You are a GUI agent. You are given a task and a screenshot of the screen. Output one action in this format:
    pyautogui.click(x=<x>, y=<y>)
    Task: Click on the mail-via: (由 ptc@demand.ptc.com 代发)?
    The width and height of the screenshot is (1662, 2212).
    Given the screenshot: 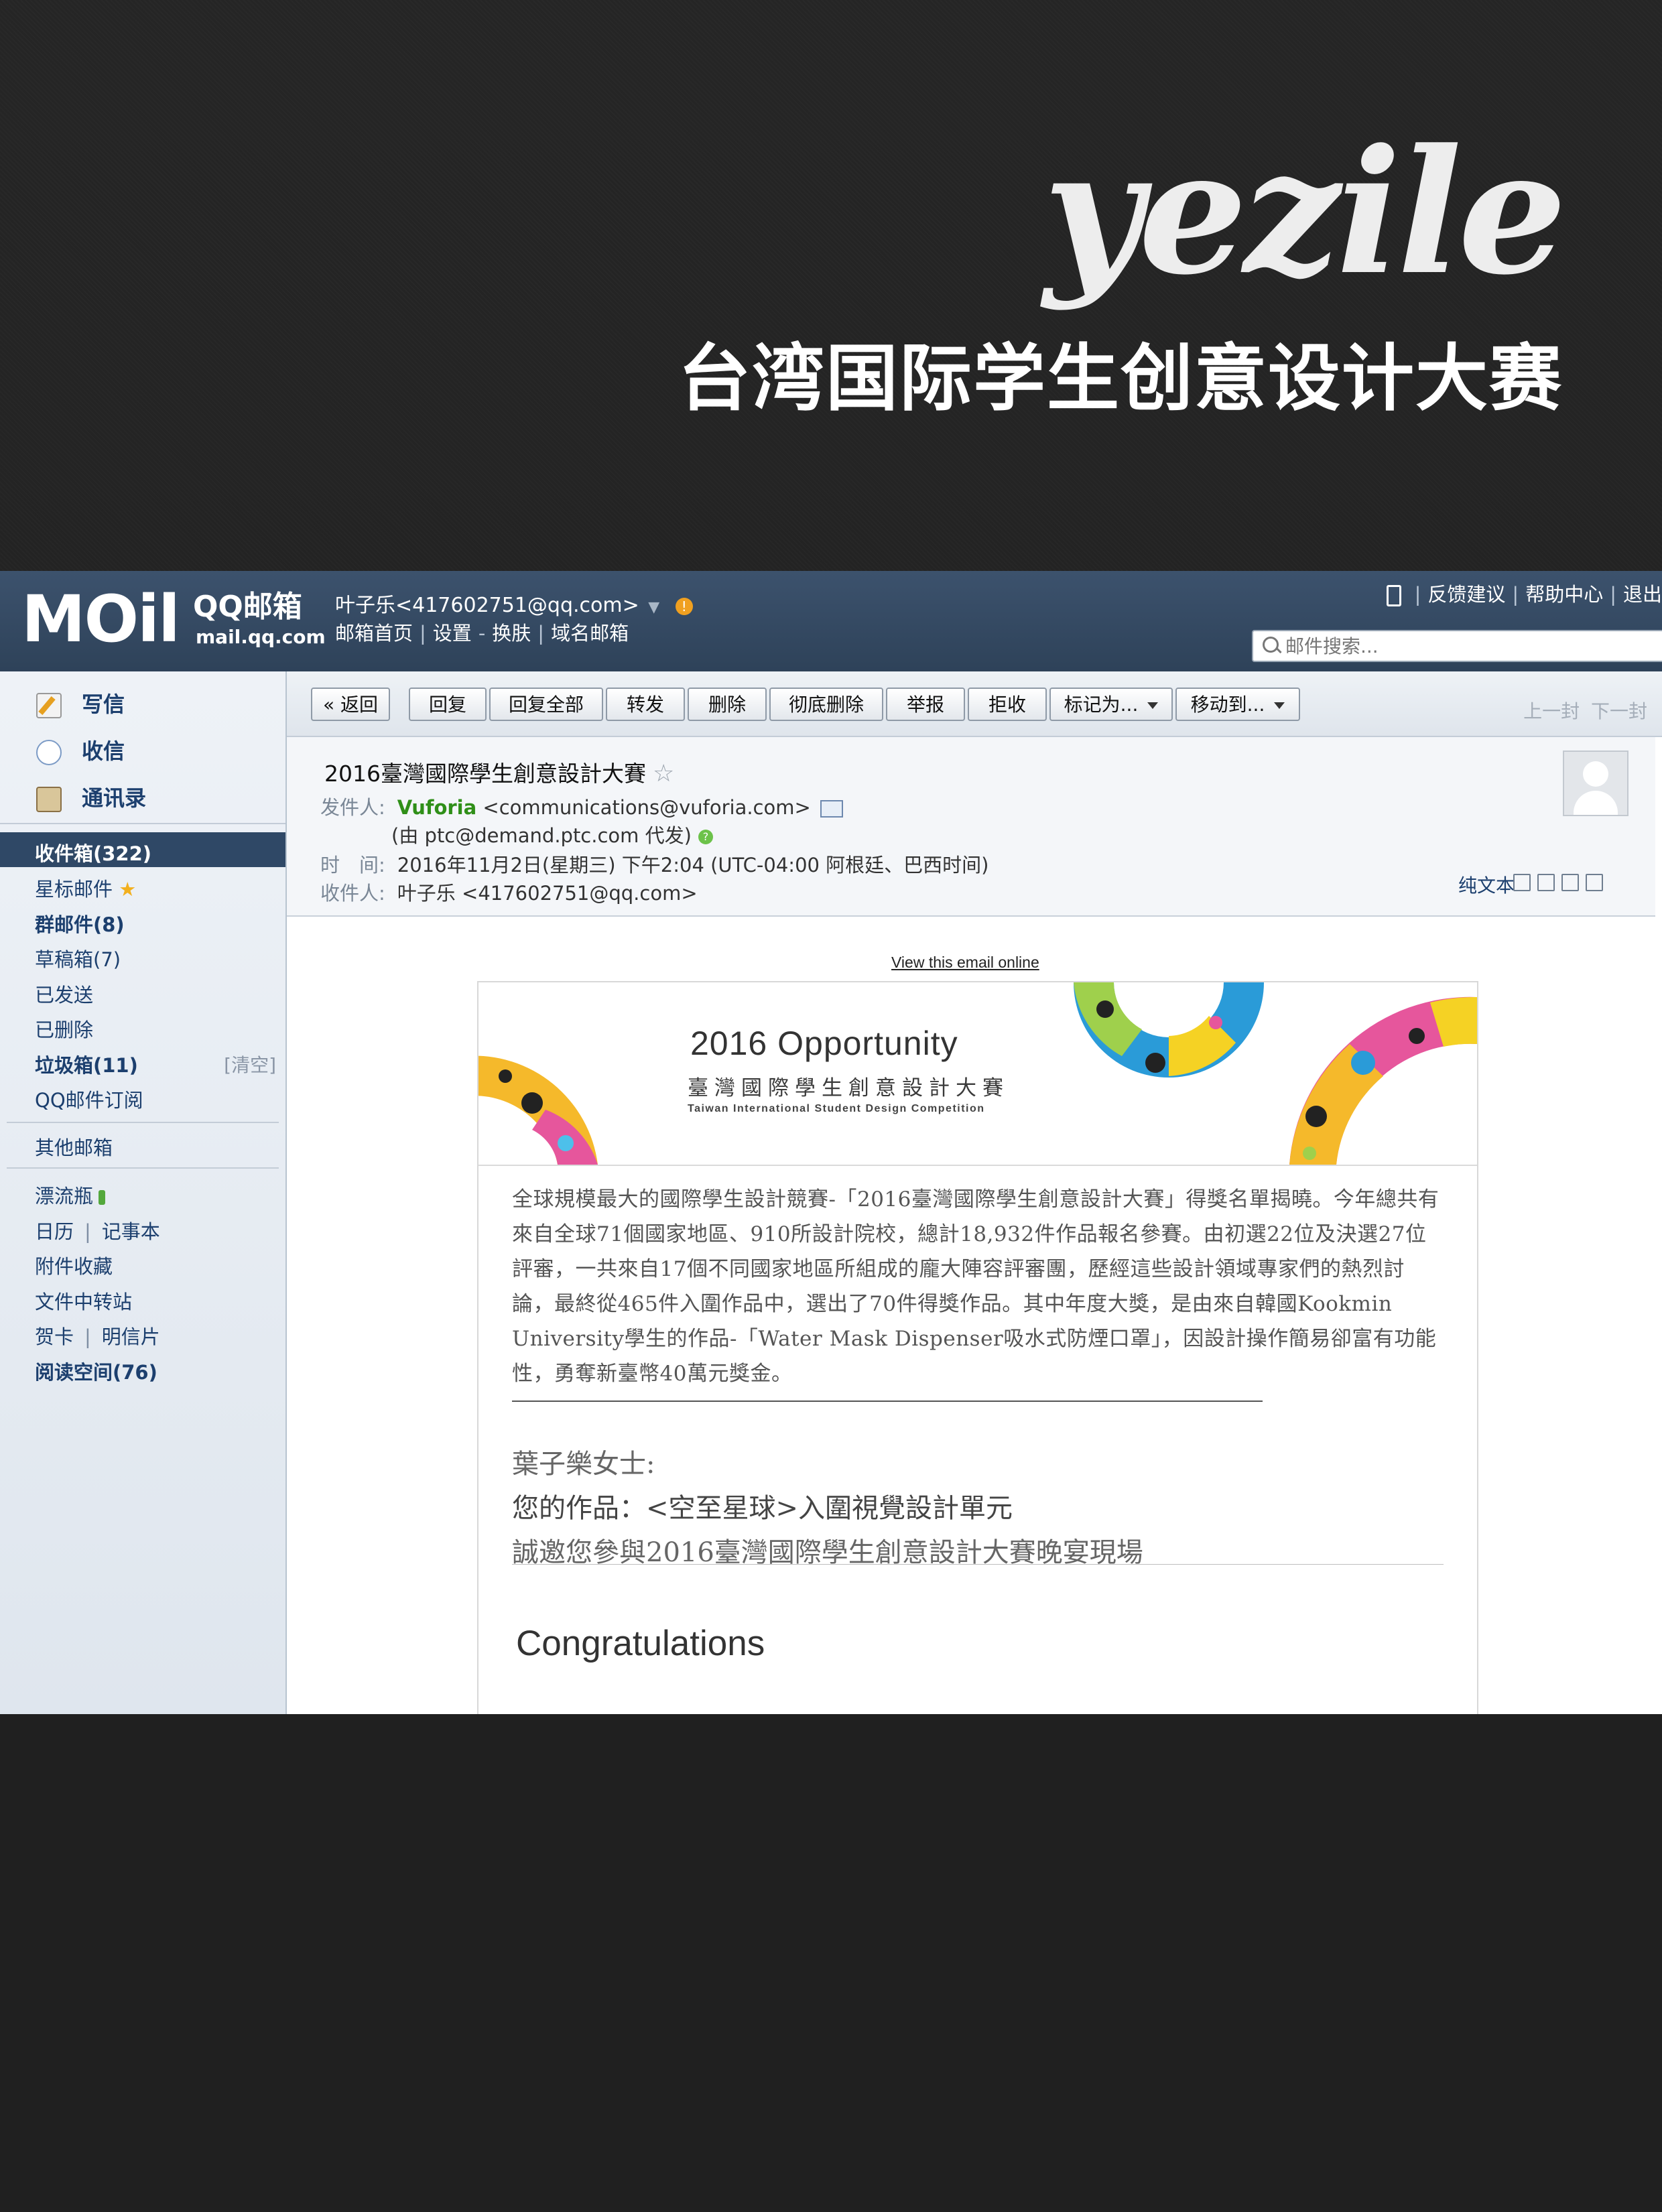 What is the action you would take?
    pyautogui.click(x=552, y=834)
    